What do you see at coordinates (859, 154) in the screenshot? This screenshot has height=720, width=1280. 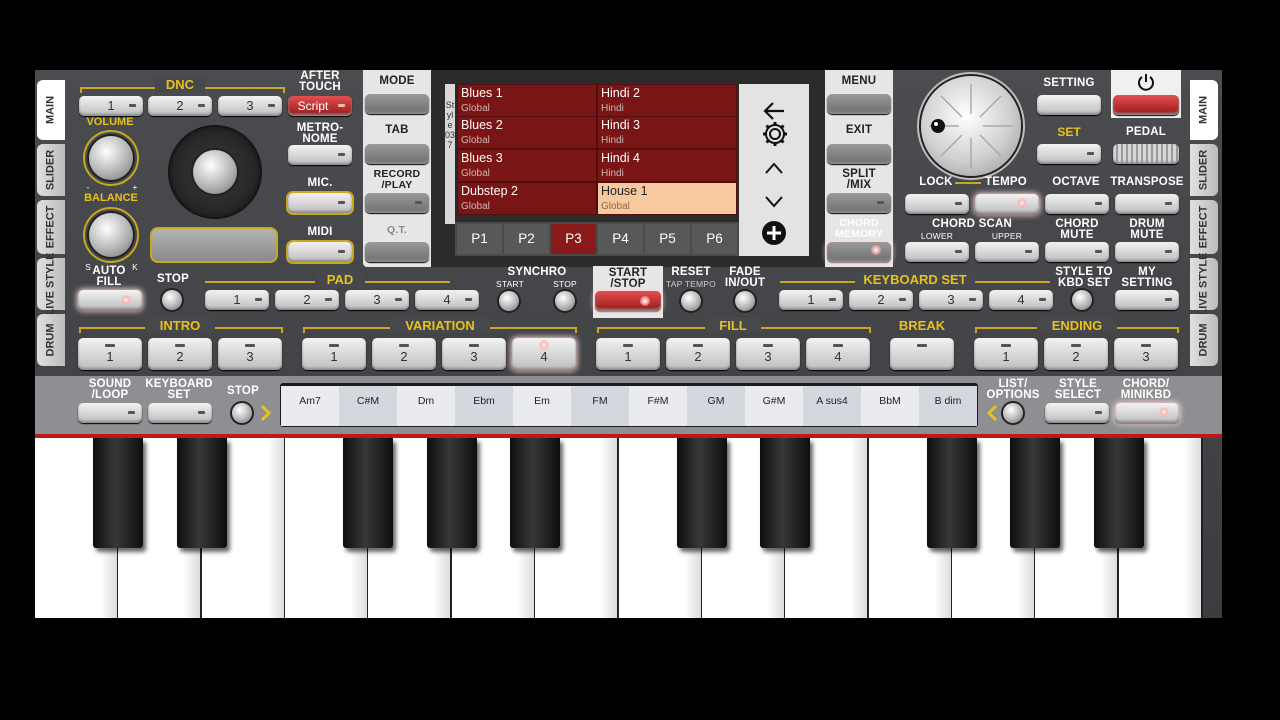 I see `exit-button` at bounding box center [859, 154].